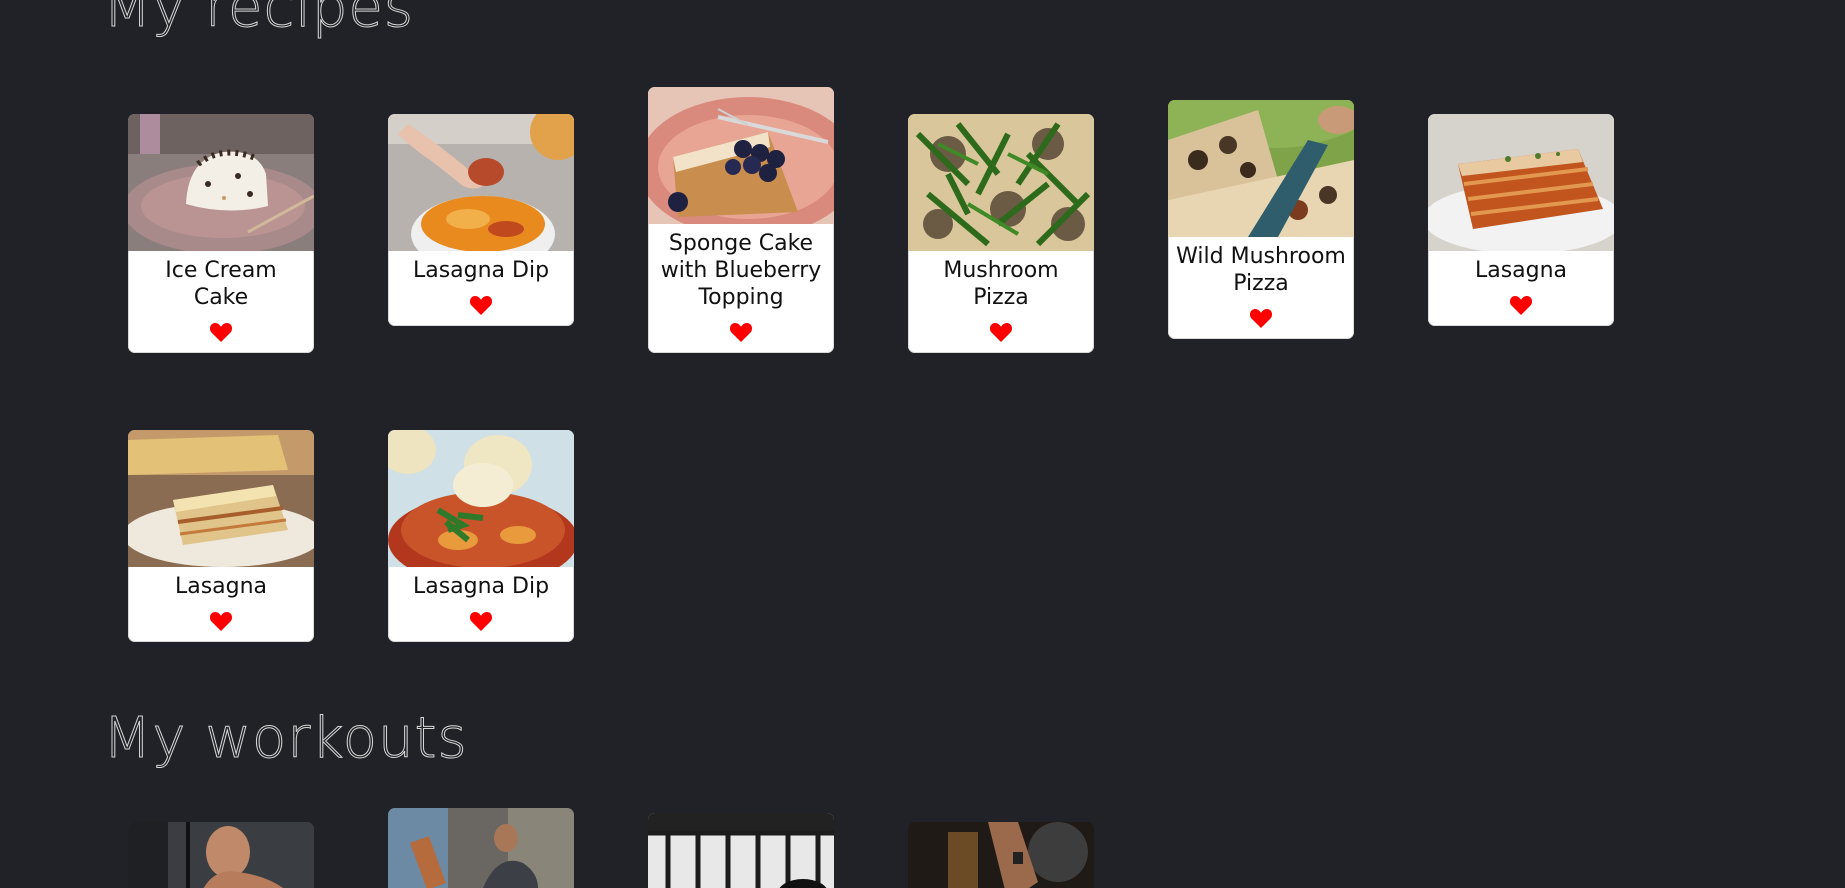  I want to click on recipe-card-ice-cream-cake: Ice Cream Cake, so click(221, 233).